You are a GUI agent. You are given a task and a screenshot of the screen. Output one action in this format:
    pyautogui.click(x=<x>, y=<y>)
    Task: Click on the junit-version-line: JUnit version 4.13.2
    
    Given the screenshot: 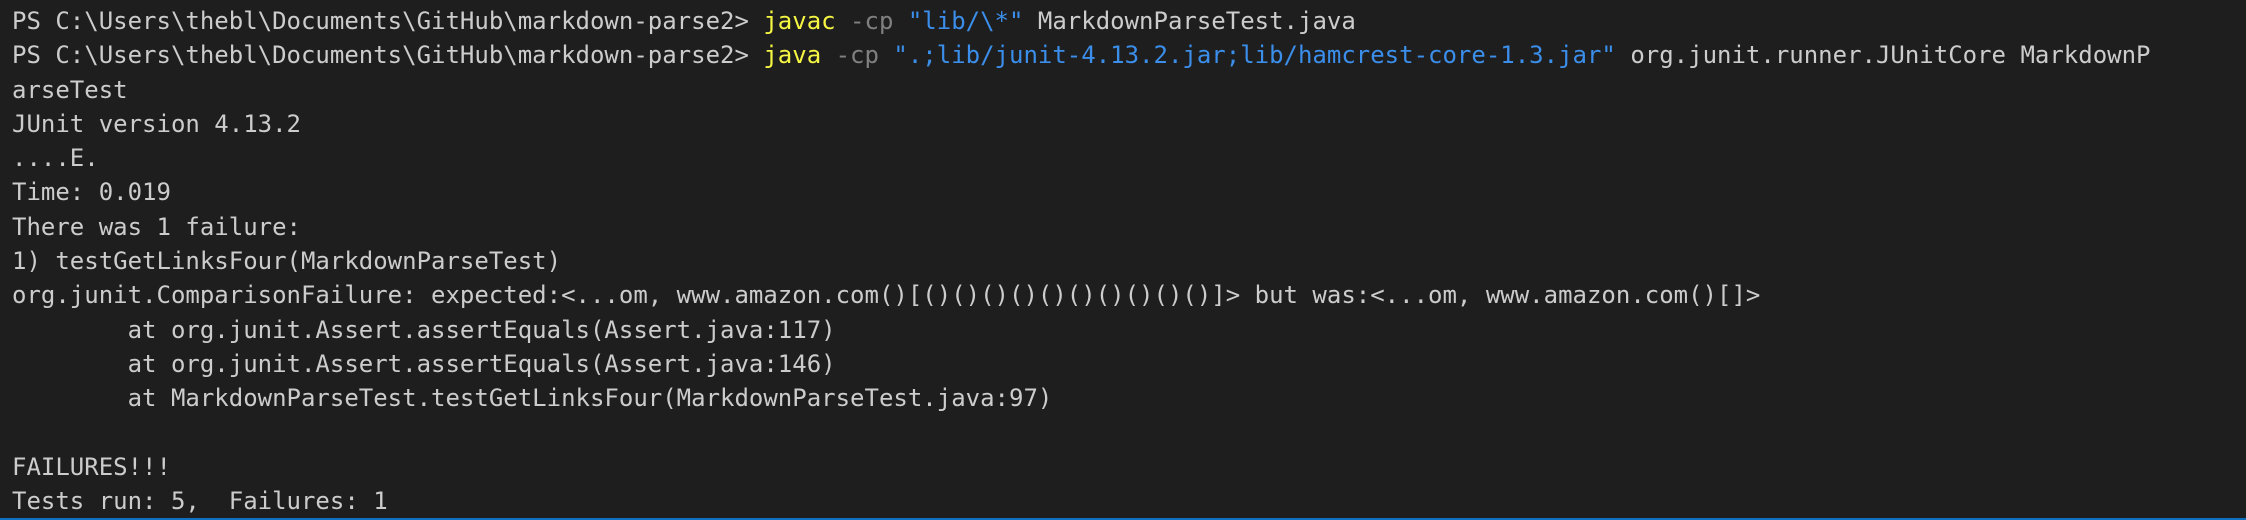 What is the action you would take?
    pyautogui.click(x=156, y=123)
    